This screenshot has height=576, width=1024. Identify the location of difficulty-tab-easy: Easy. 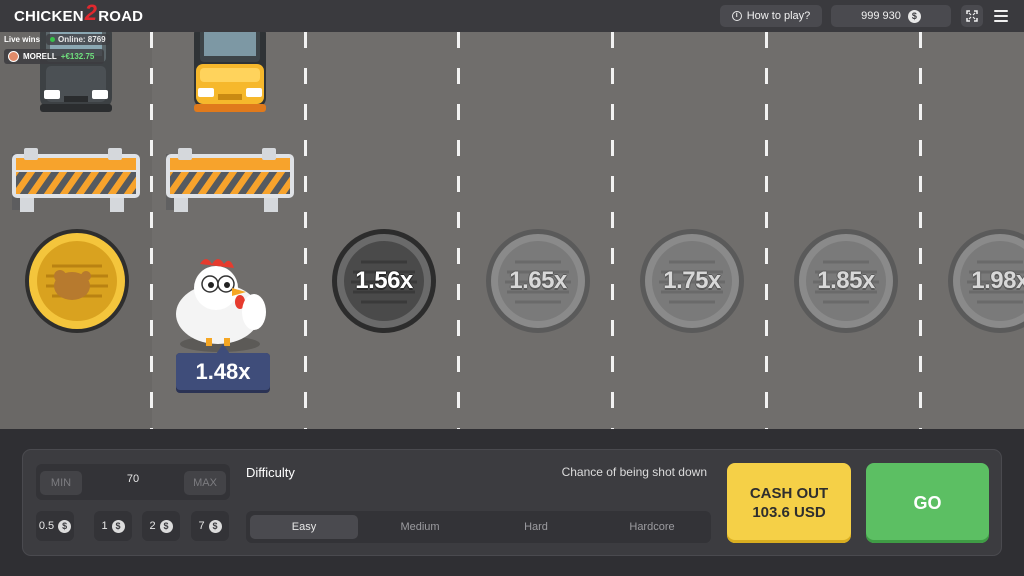
(304, 527).